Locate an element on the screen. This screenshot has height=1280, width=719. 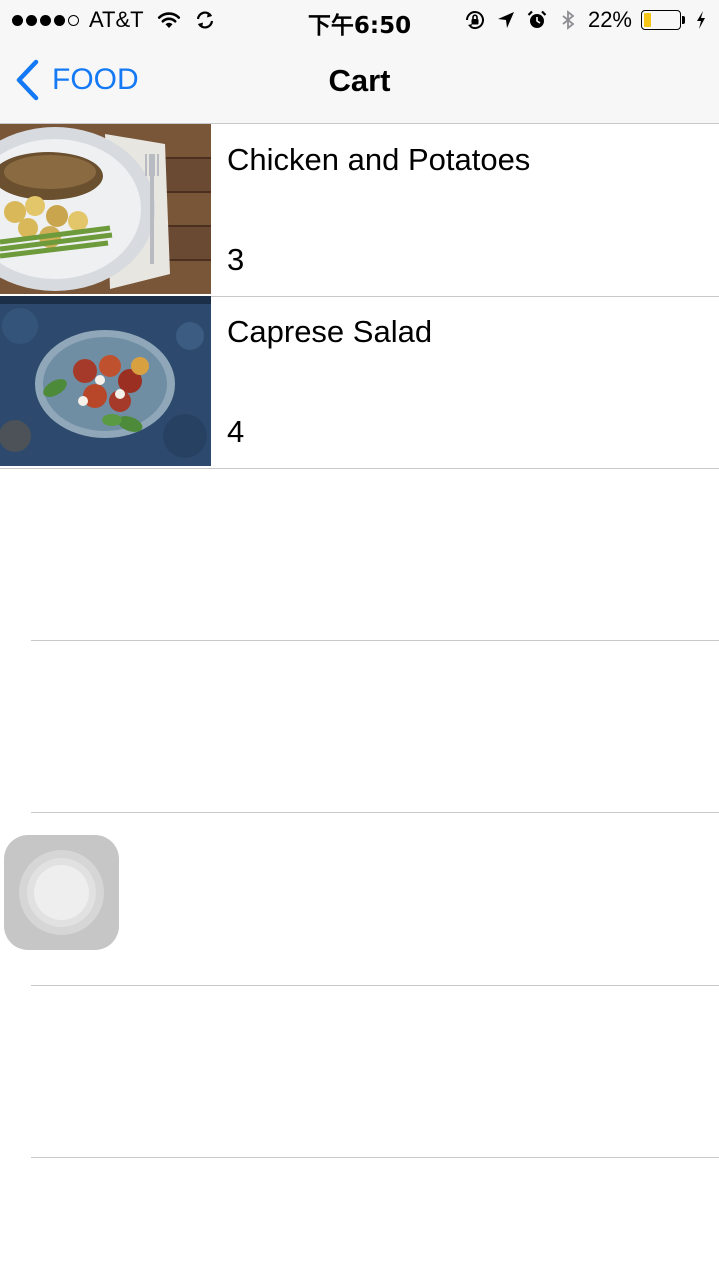
cart-item-row: Chicken and Potatoes 3 is located at coordinates (359, 210).